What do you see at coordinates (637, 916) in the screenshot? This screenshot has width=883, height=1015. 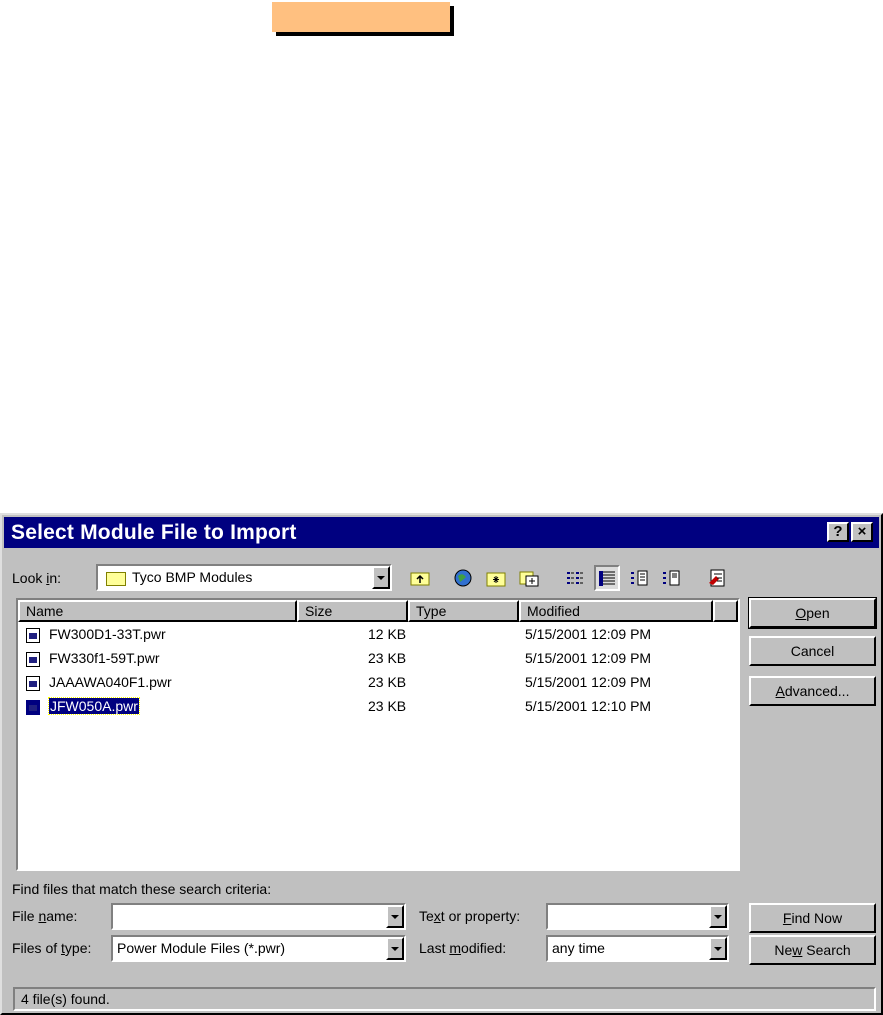 I see `text-property-combo` at bounding box center [637, 916].